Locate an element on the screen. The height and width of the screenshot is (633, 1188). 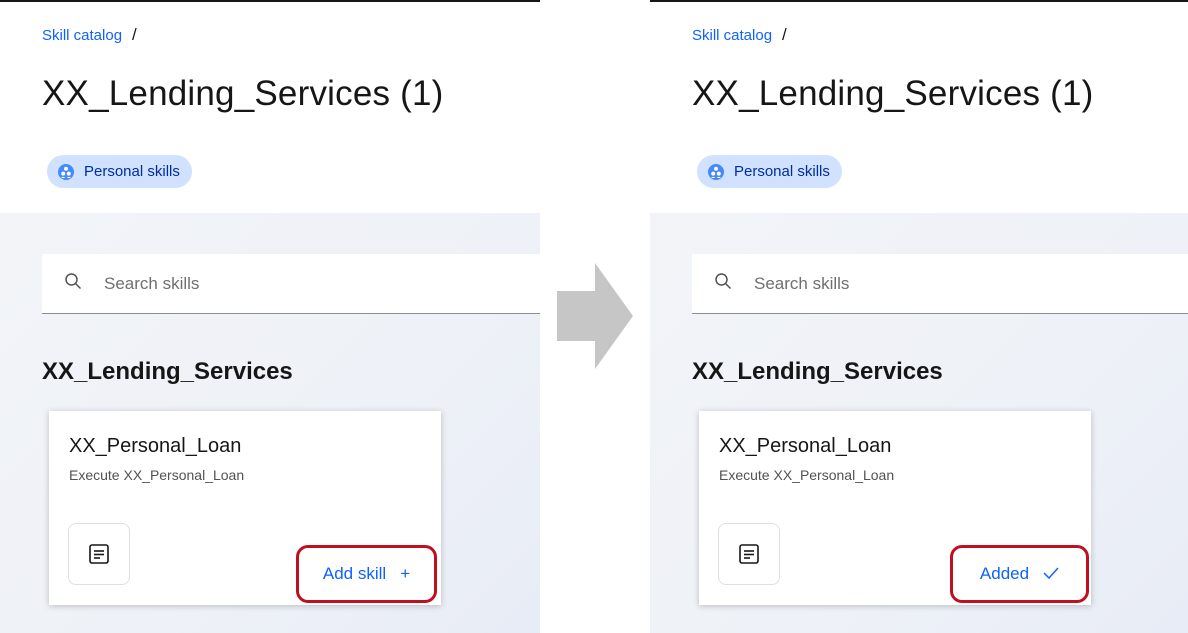
added-button: Added is located at coordinates (1019, 574).